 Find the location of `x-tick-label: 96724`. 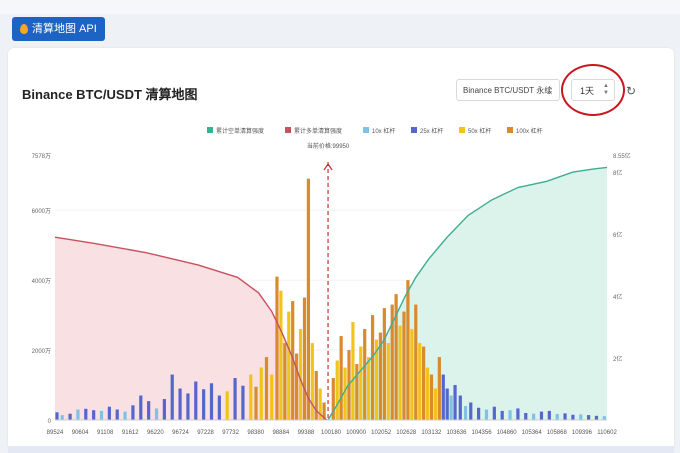

x-tick-label: 96724 is located at coordinates (180, 433).